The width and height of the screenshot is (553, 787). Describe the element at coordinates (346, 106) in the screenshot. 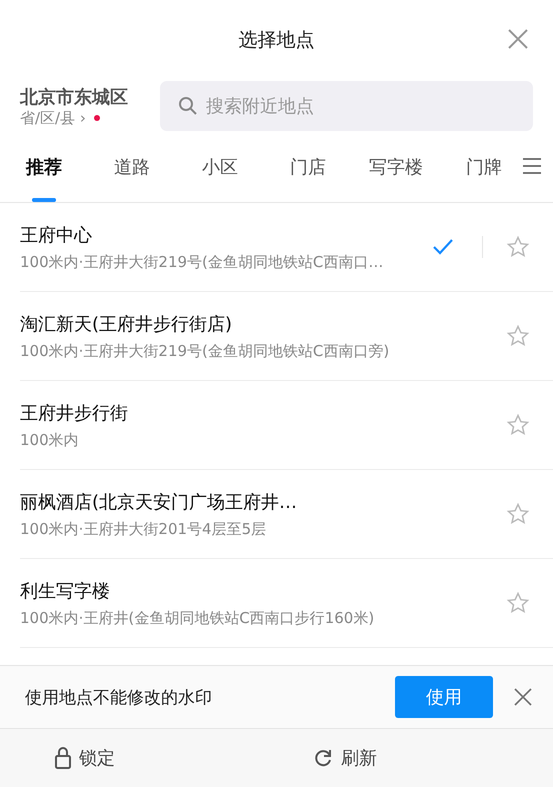

I see `search-field: 搜索附近地点` at that location.